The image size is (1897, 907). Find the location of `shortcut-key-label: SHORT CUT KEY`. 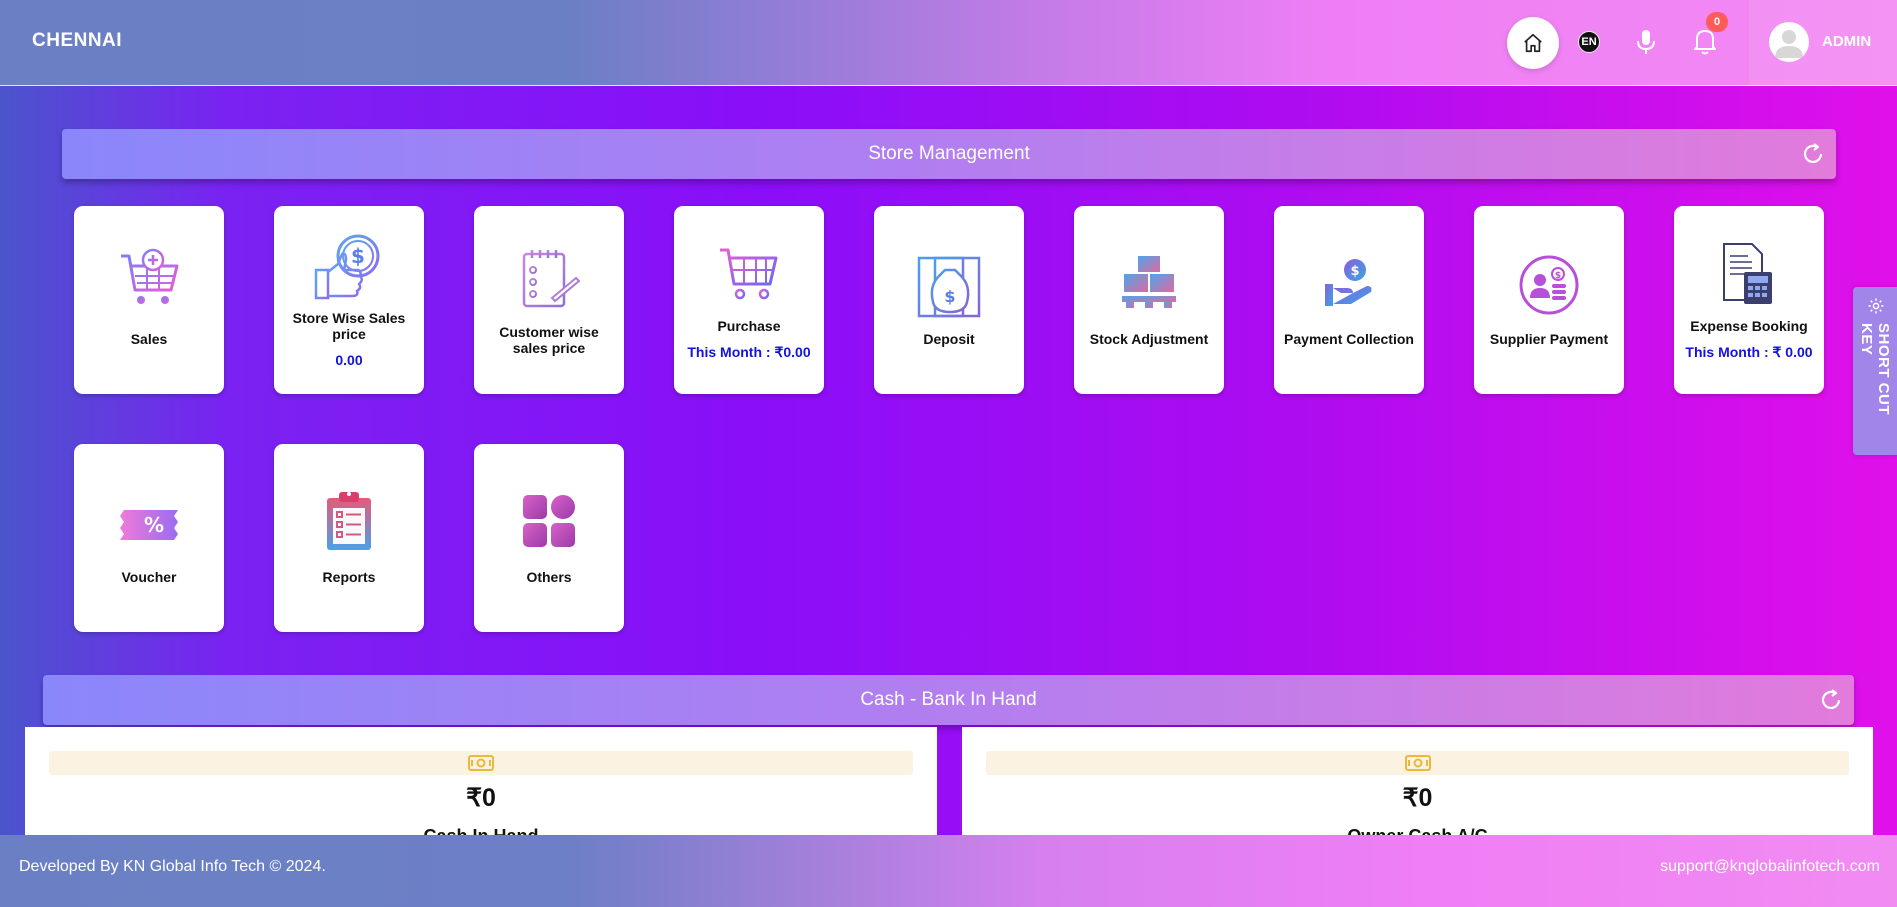

shortcut-key-label: SHORT CUT KEY is located at coordinates (1875, 369).